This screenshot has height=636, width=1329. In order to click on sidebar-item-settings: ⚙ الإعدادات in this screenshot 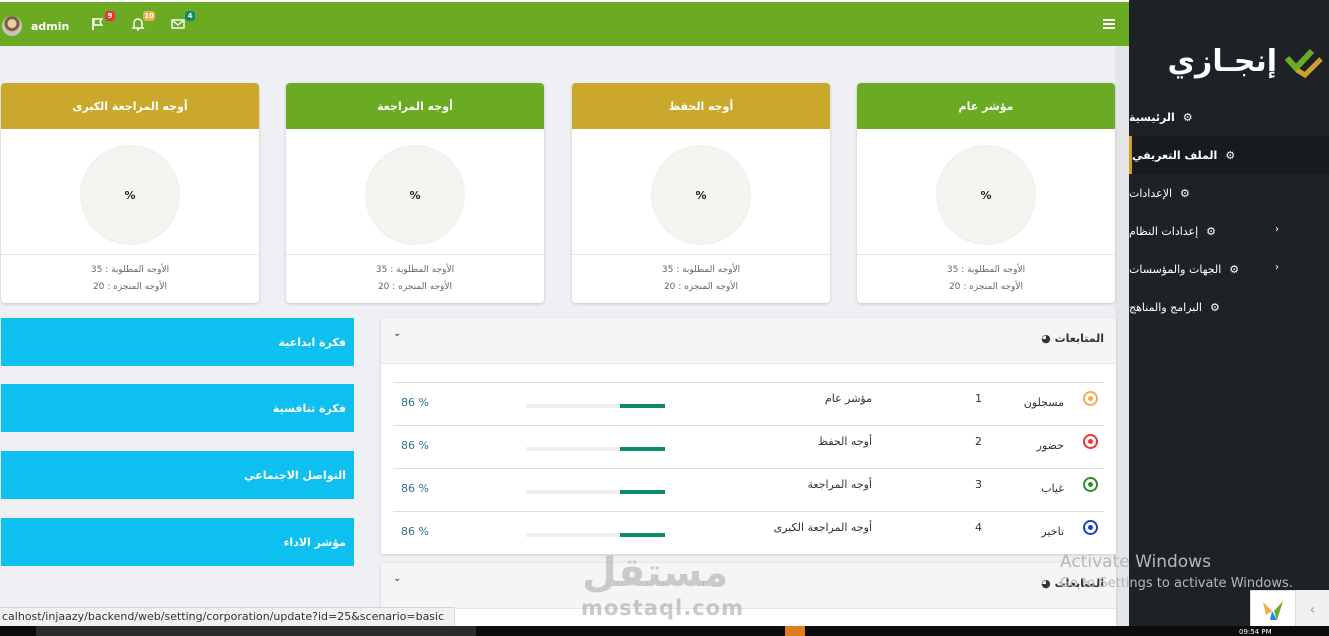, I will do `click(1229, 193)`.